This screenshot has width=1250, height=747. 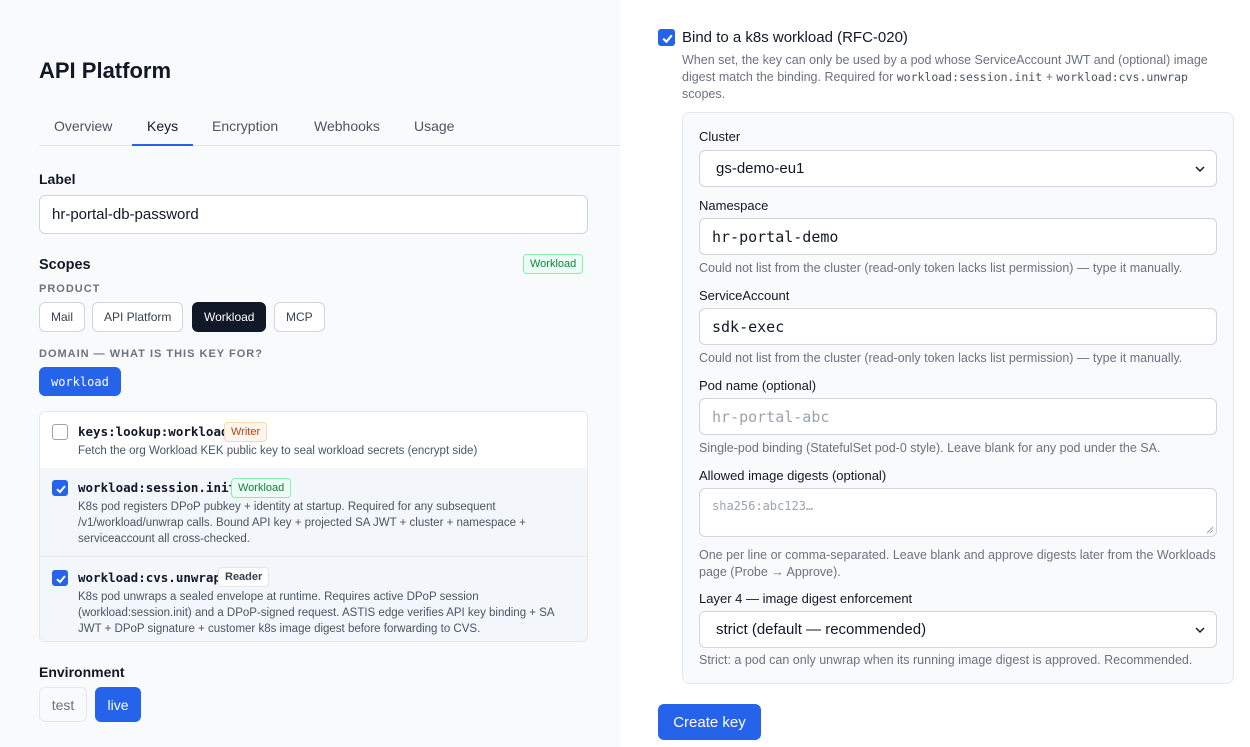 I want to click on tab-encryption: Encryption, so click(x=245, y=127).